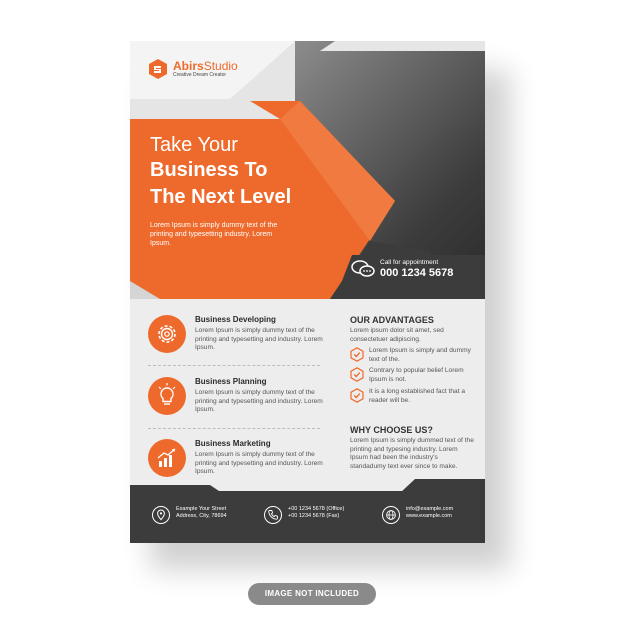 Image resolution: width=626 pixels, height=626 pixels. What do you see at coordinates (391, 430) in the screenshot?
I see `why-title: WHY CHOOSE US?` at bounding box center [391, 430].